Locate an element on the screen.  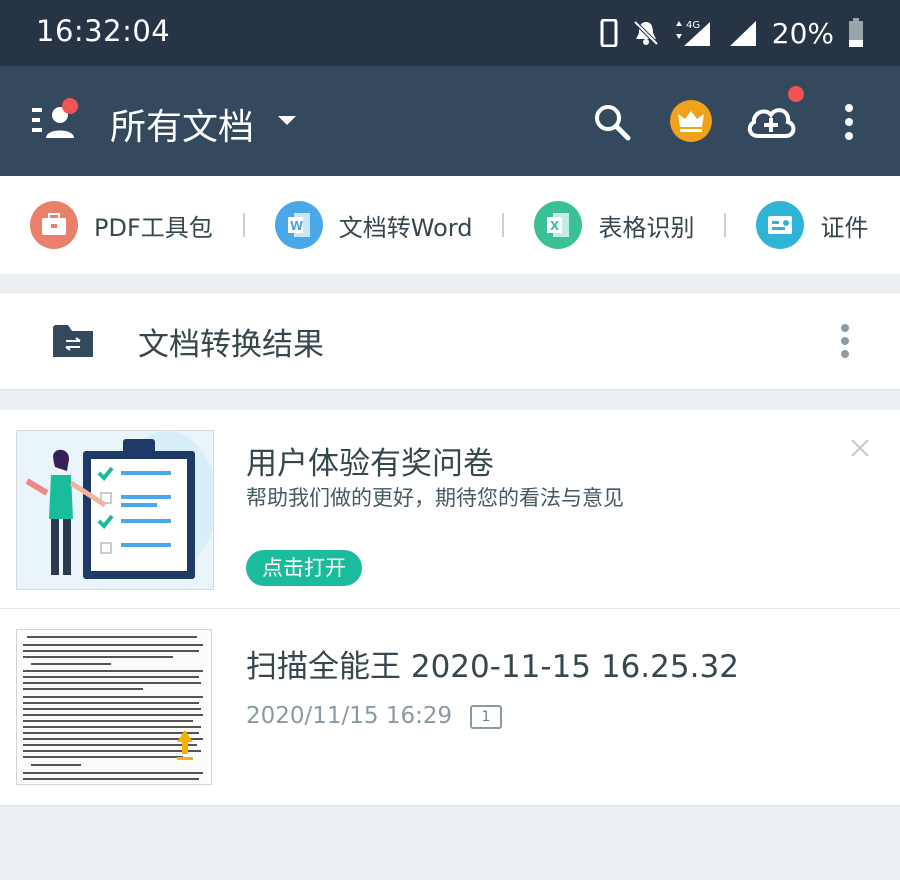
signal-4g-icon: 4G is located at coordinates (692, 33).